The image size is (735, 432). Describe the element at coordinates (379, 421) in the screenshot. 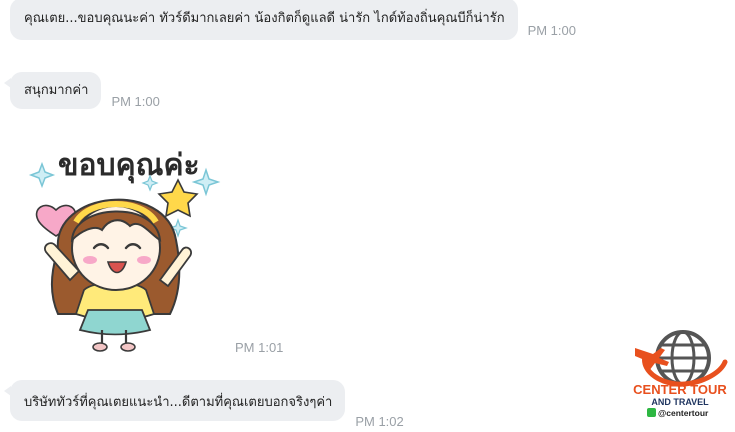

I see `message-time: PM 1:02` at that location.